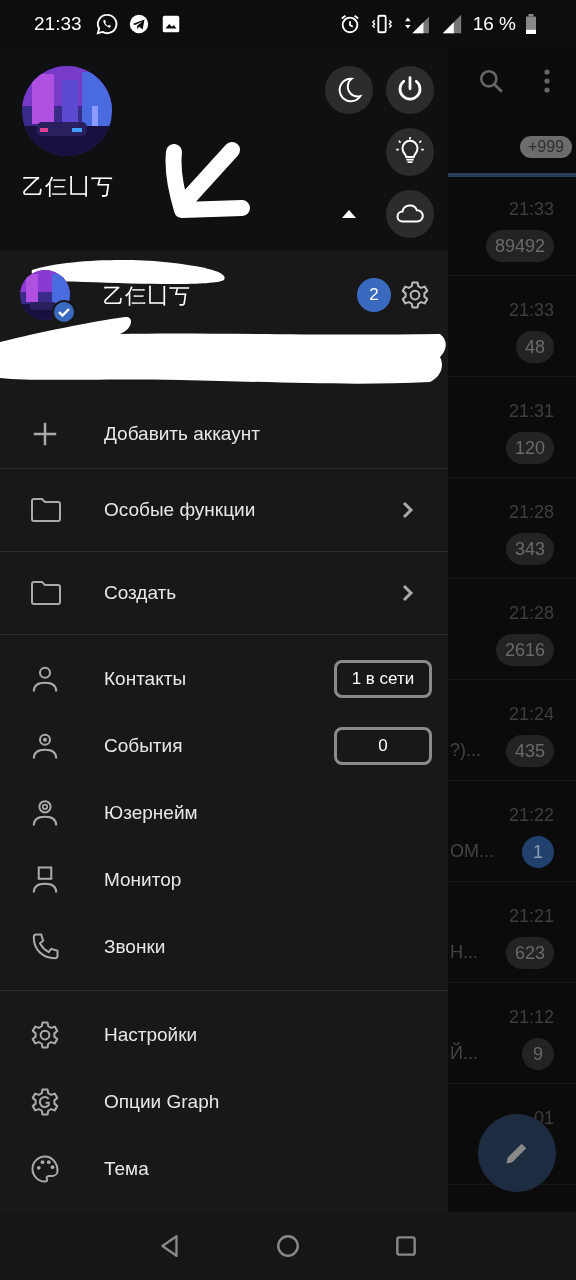 This screenshot has height=1280, width=576. What do you see at coordinates (406, 1246) in the screenshot?
I see `recents-icon` at bounding box center [406, 1246].